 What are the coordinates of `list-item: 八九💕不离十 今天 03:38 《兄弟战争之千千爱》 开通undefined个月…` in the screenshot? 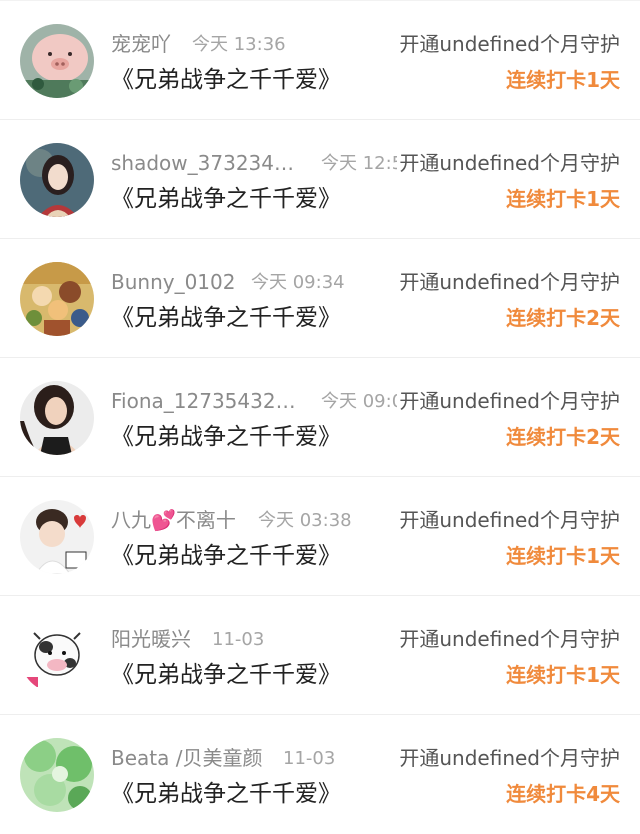 It's located at (320, 536).